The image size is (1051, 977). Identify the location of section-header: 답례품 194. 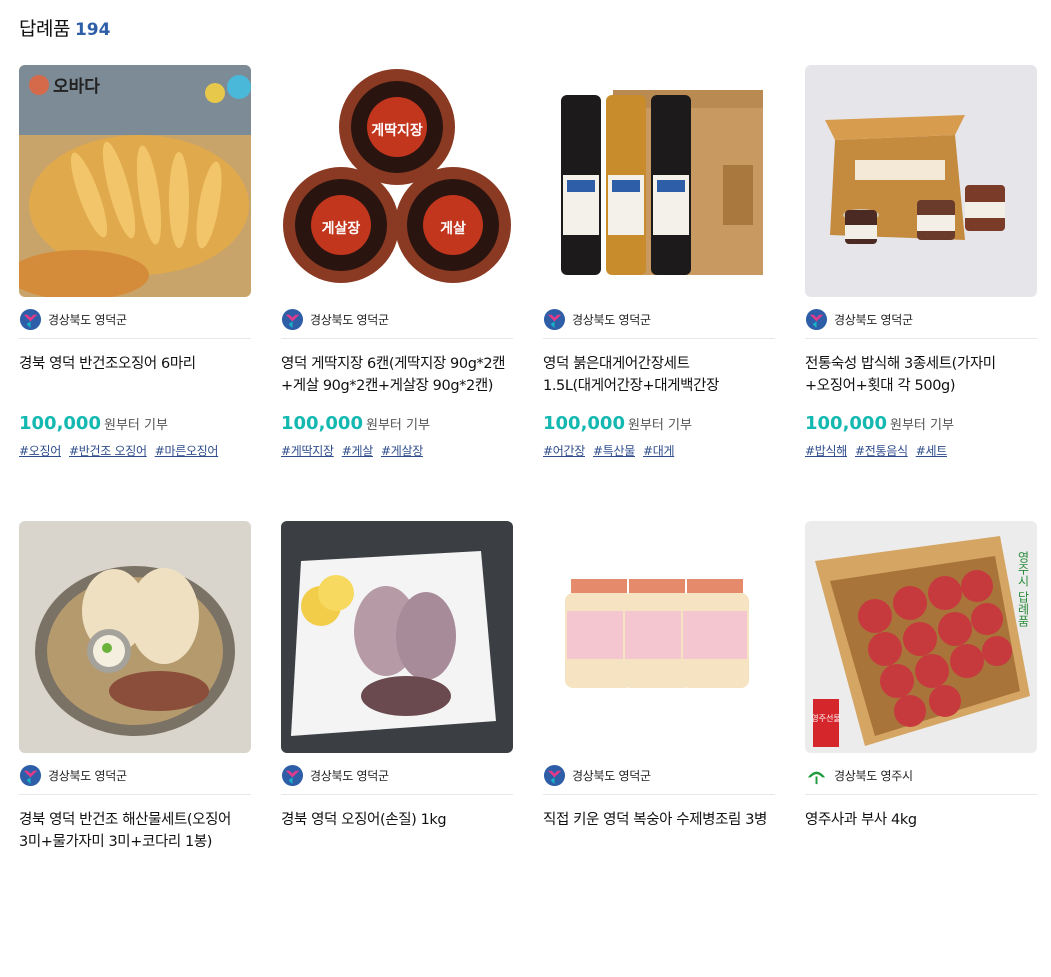
(64, 27).